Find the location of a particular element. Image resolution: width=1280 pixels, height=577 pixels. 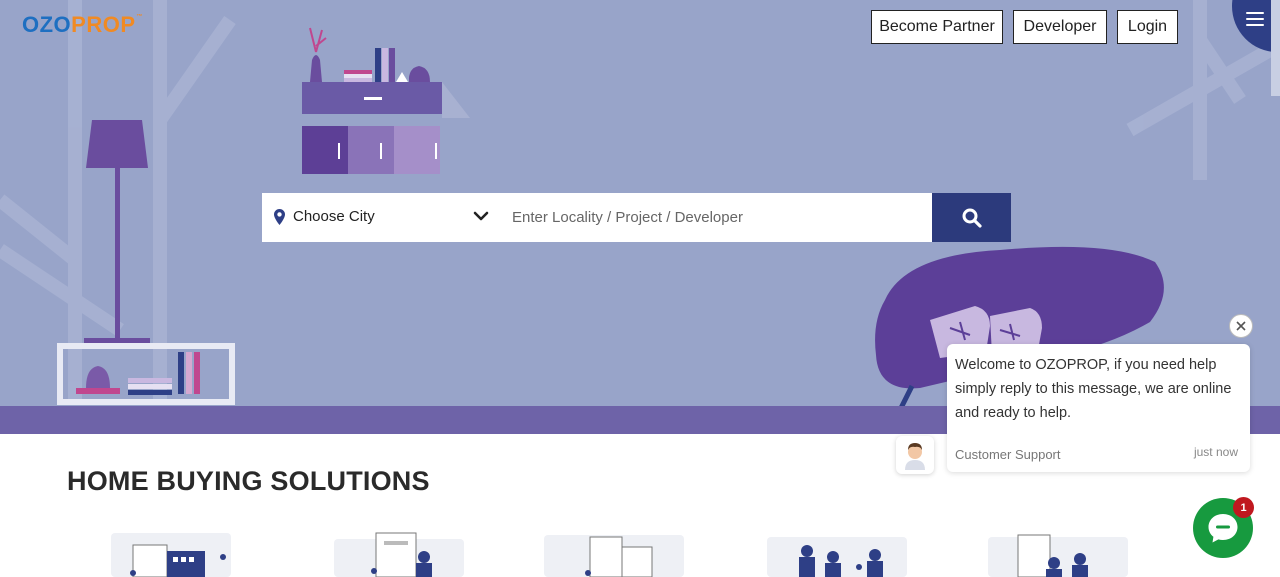

login-button: Login is located at coordinates (1147, 27).